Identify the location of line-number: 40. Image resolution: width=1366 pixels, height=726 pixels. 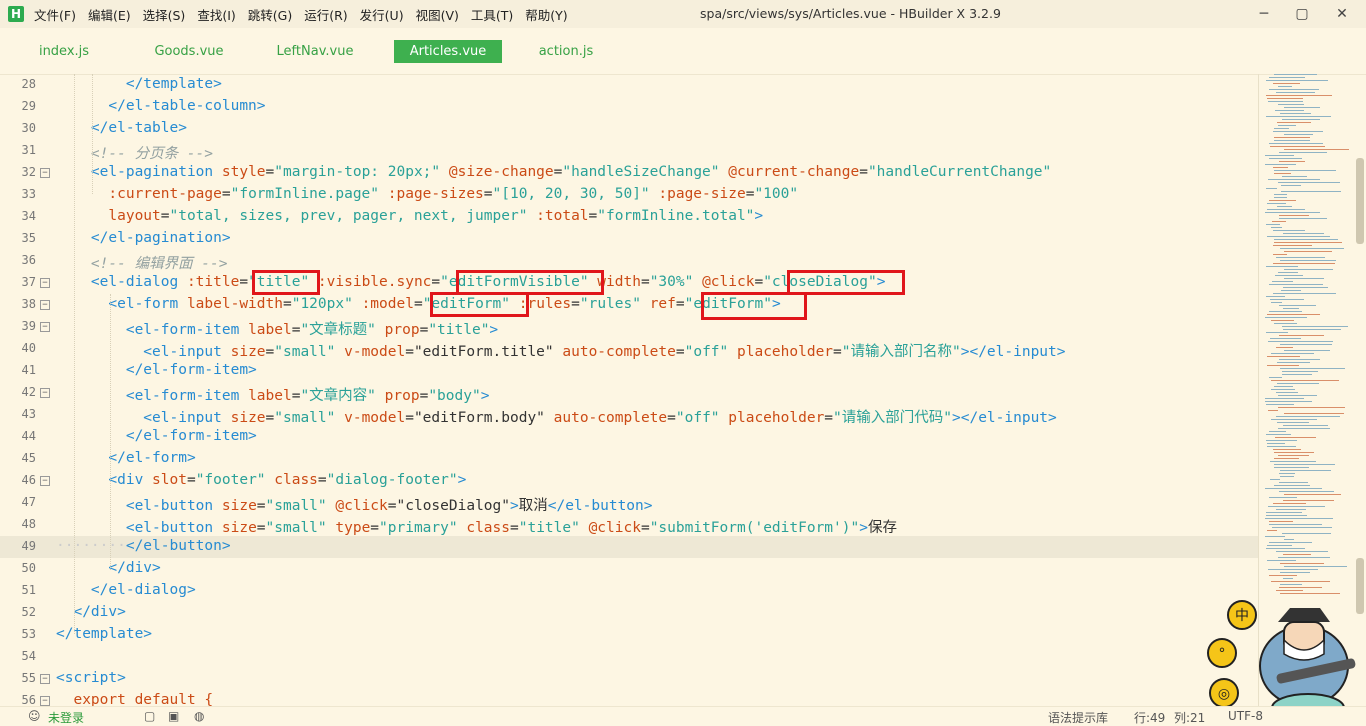
(28, 348).